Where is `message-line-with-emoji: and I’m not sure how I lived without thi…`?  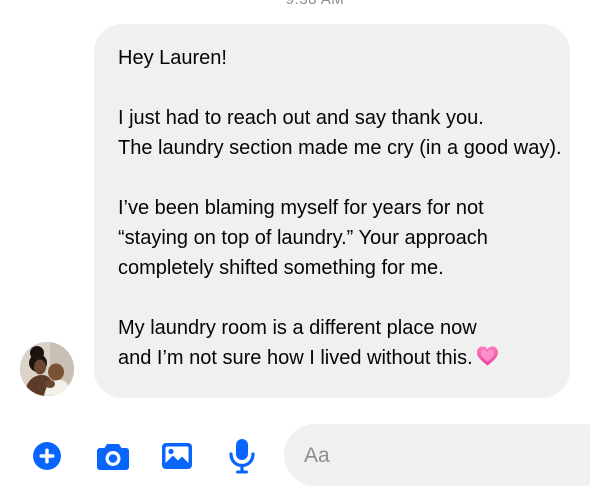 message-line-with-emoji: and I’m not sure how I lived without thi… is located at coordinates (336, 358).